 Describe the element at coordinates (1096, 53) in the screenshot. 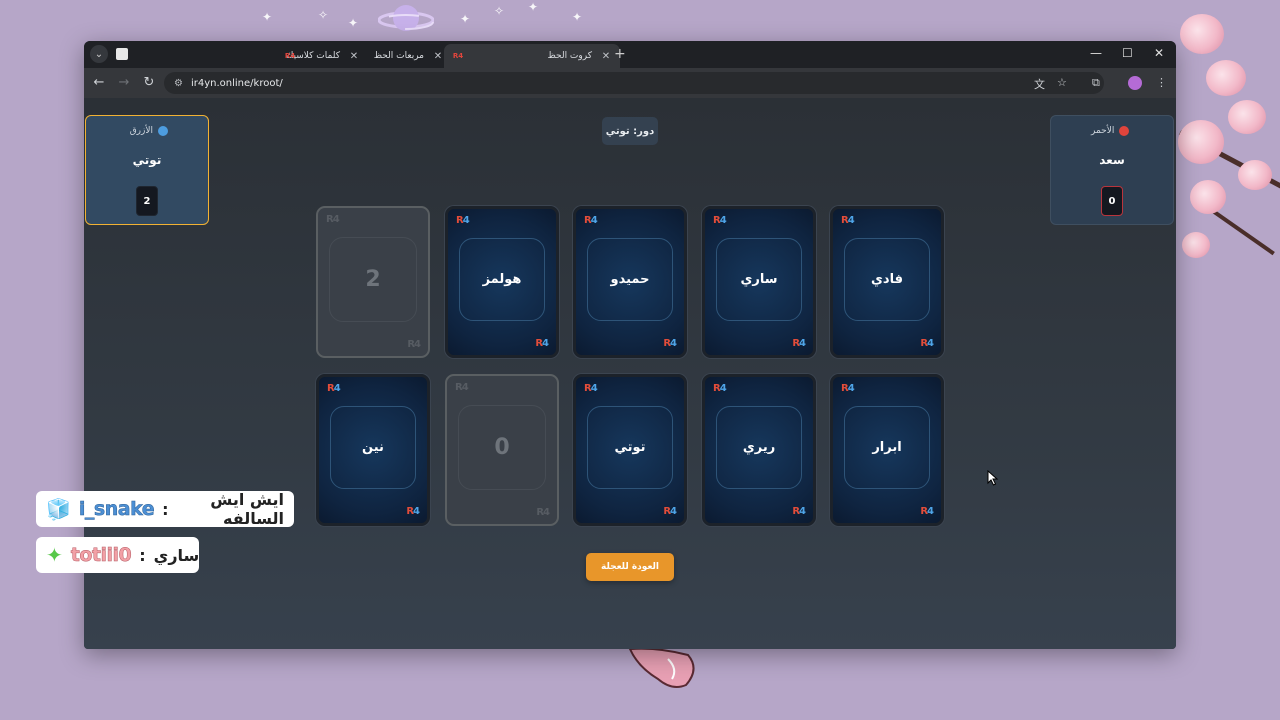

I see `minimize-icon: —` at that location.